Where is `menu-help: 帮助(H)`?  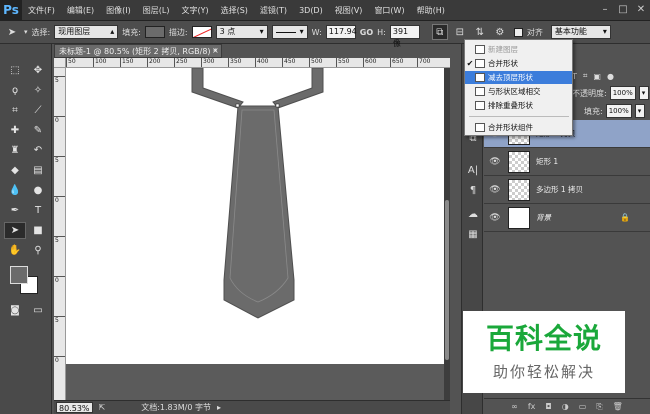
menu-help: 帮助(H) is located at coordinates (431, 10).